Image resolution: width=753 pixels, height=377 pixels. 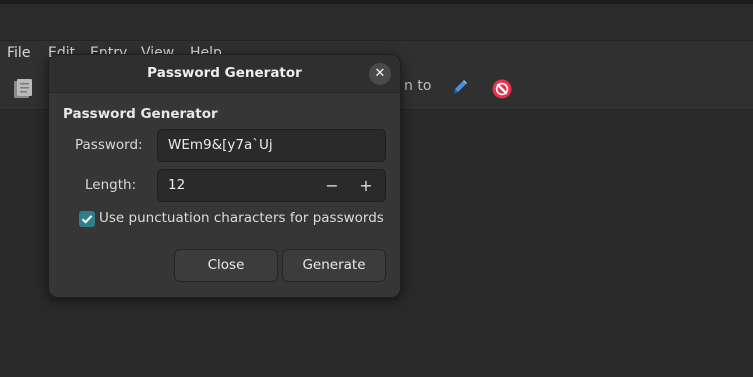 What do you see at coordinates (109, 145) in the screenshot?
I see `password-label: Password:` at bounding box center [109, 145].